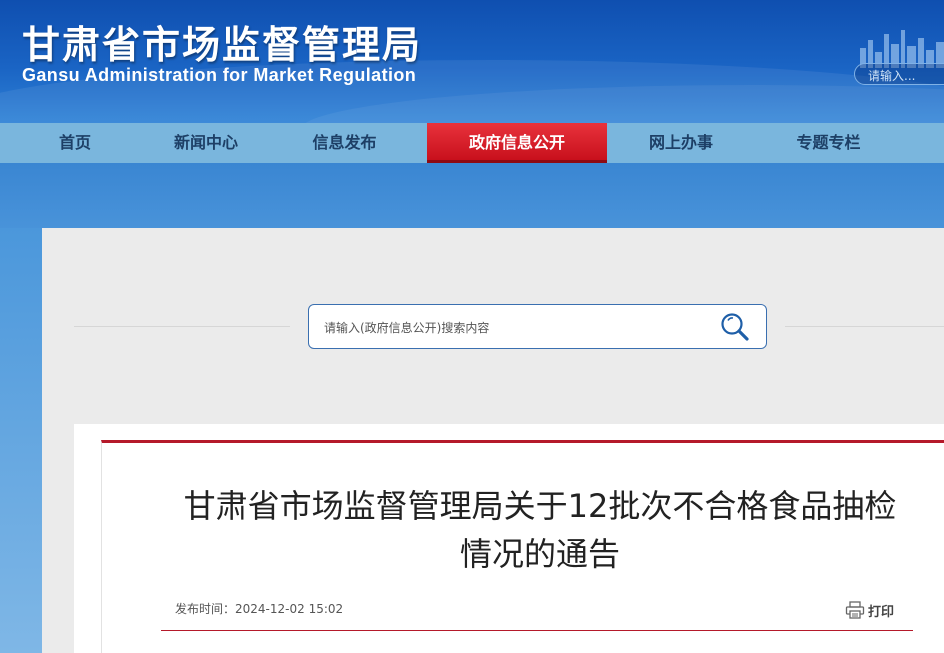 This screenshot has height=653, width=944. I want to click on header-band, so click(472, 198).